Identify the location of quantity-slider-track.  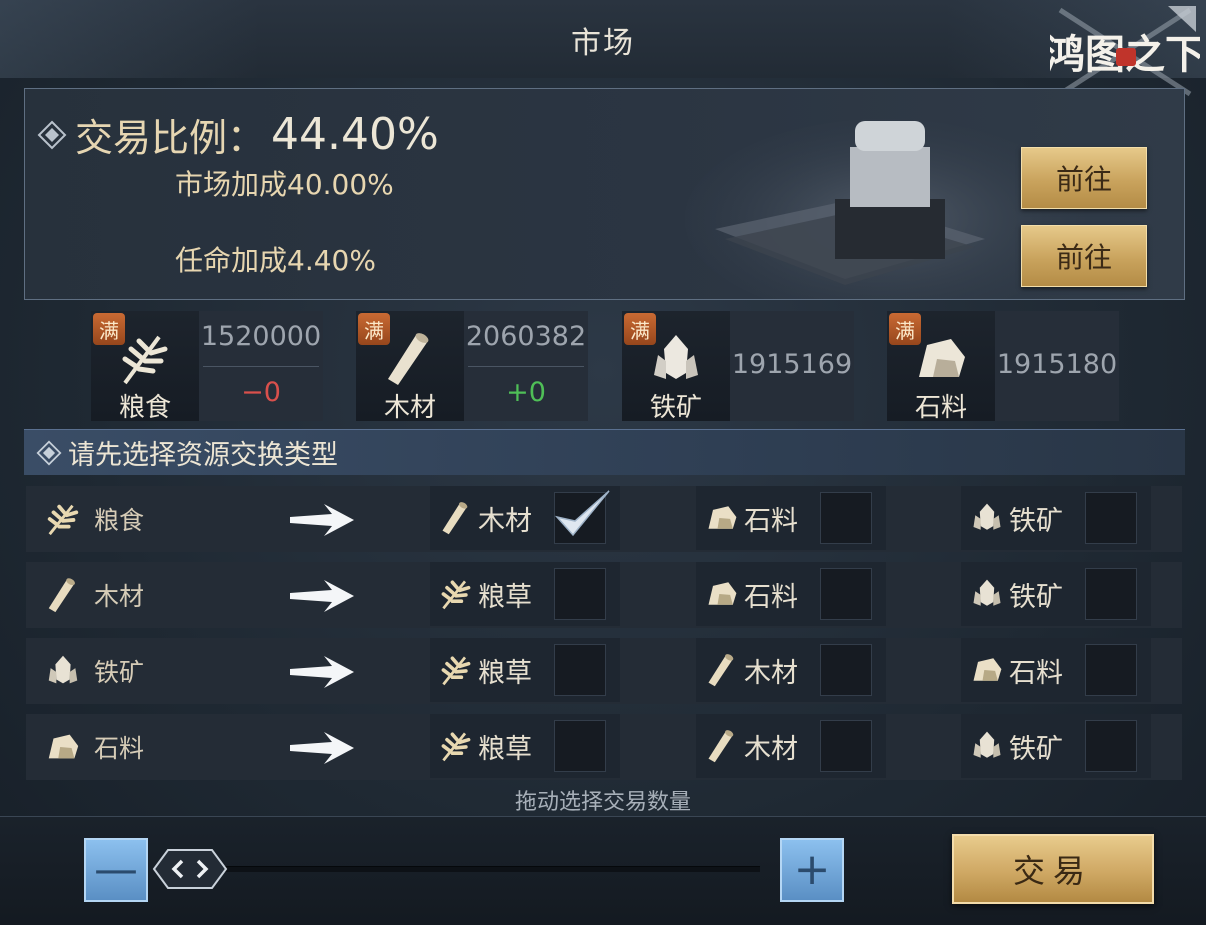
(480, 869).